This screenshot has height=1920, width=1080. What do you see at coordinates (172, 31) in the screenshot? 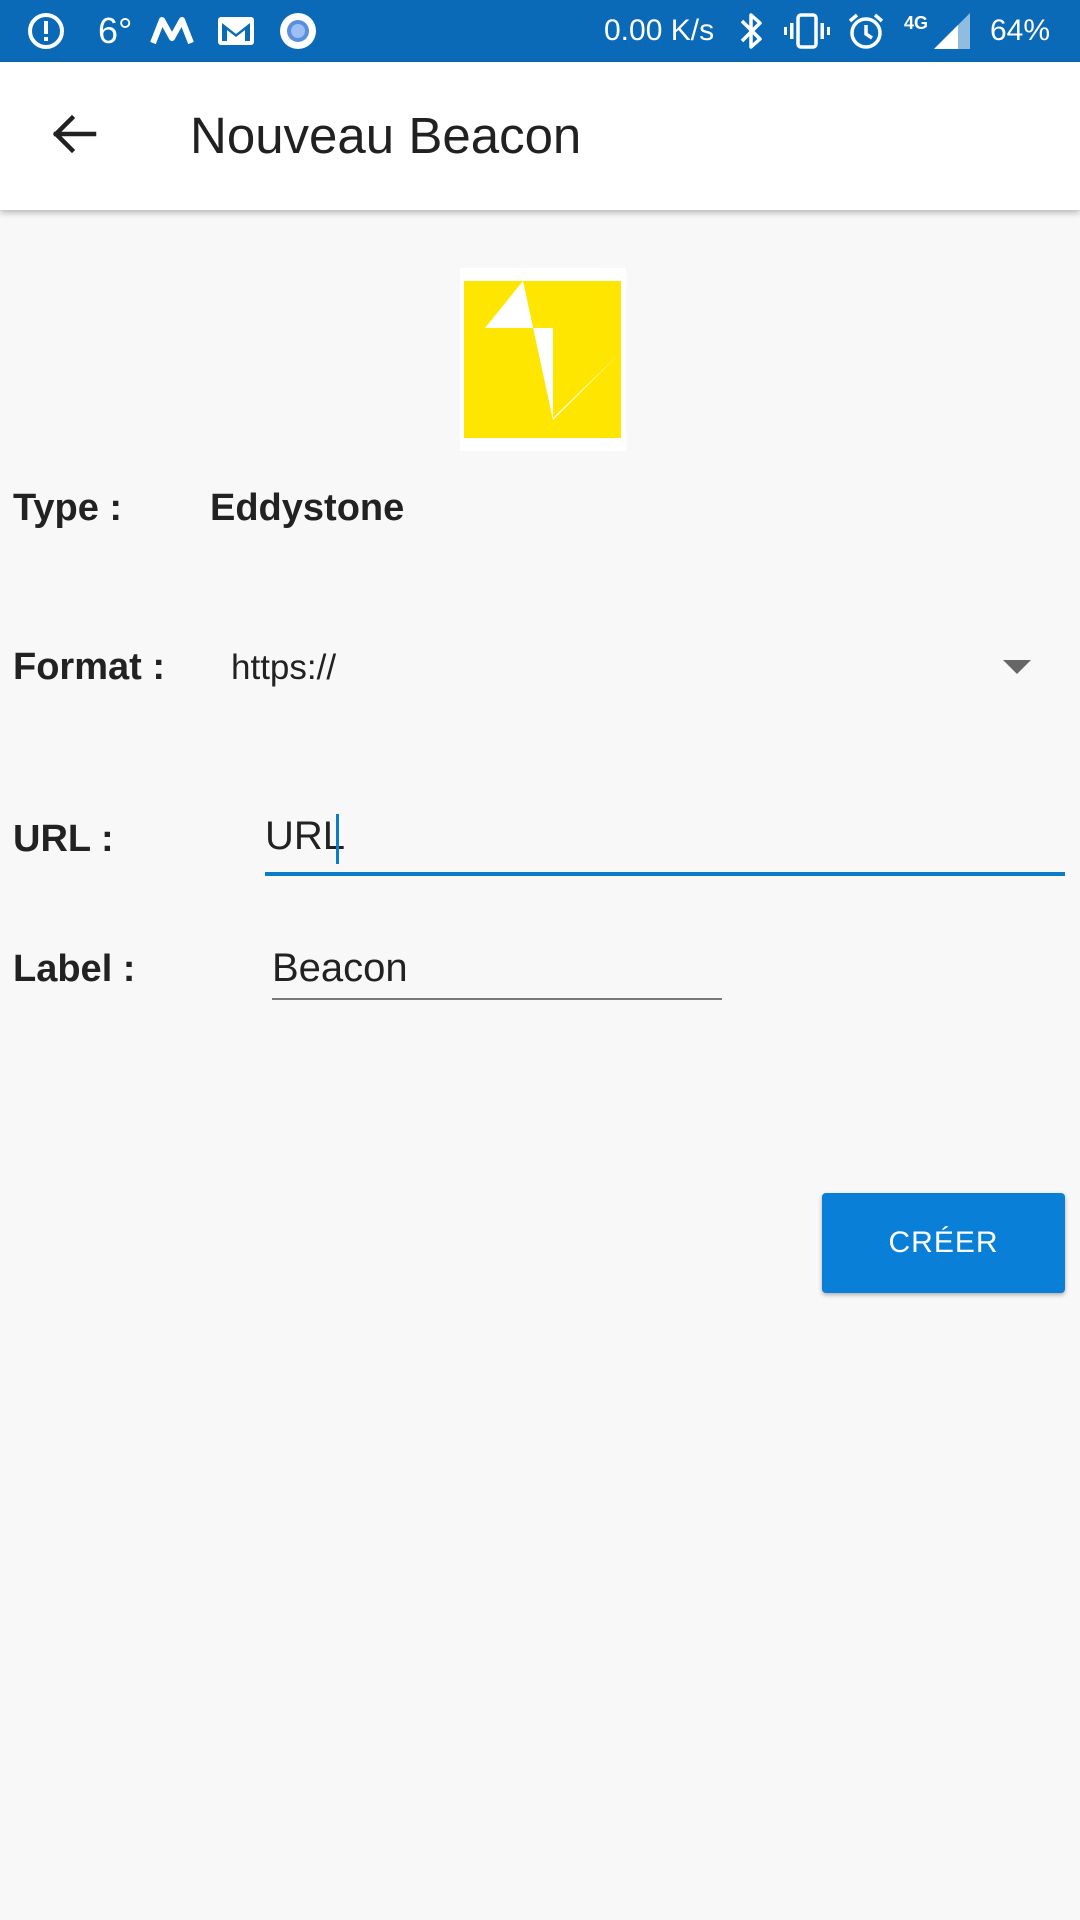
I see `maps-icon` at bounding box center [172, 31].